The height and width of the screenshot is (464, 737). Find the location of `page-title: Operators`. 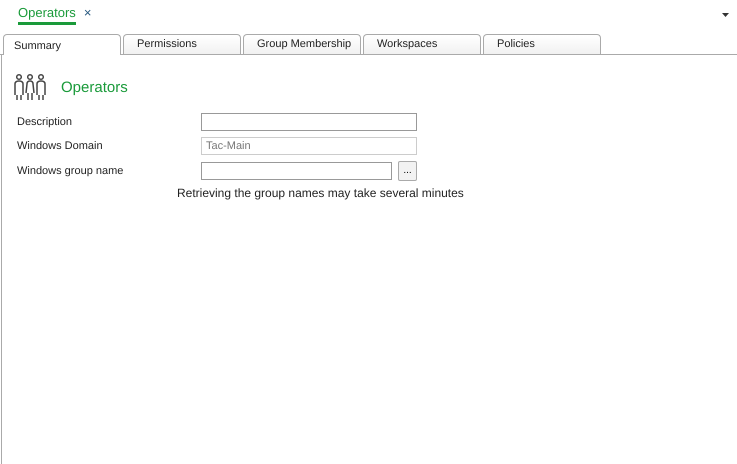

page-title: Operators is located at coordinates (94, 87).